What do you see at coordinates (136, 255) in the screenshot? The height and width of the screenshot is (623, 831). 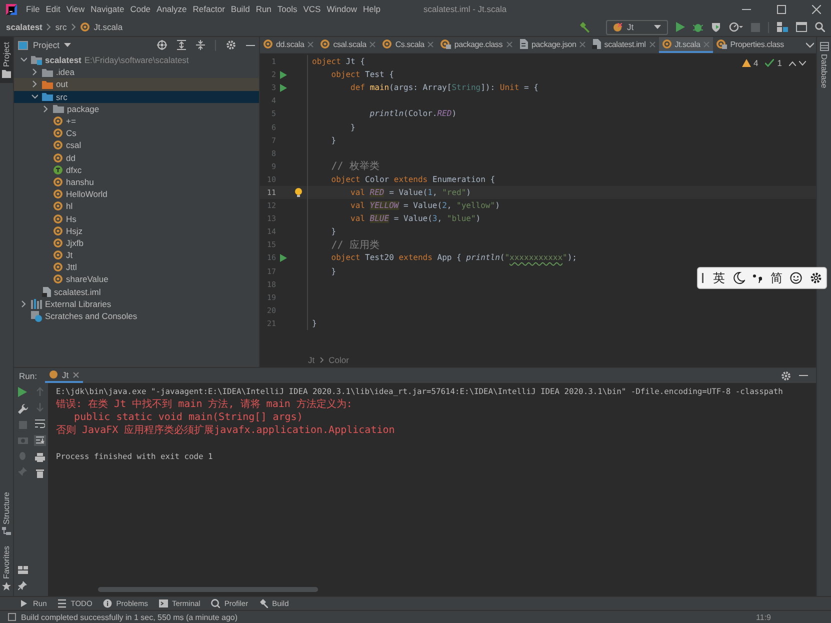 I see `tree-item: Jt` at bounding box center [136, 255].